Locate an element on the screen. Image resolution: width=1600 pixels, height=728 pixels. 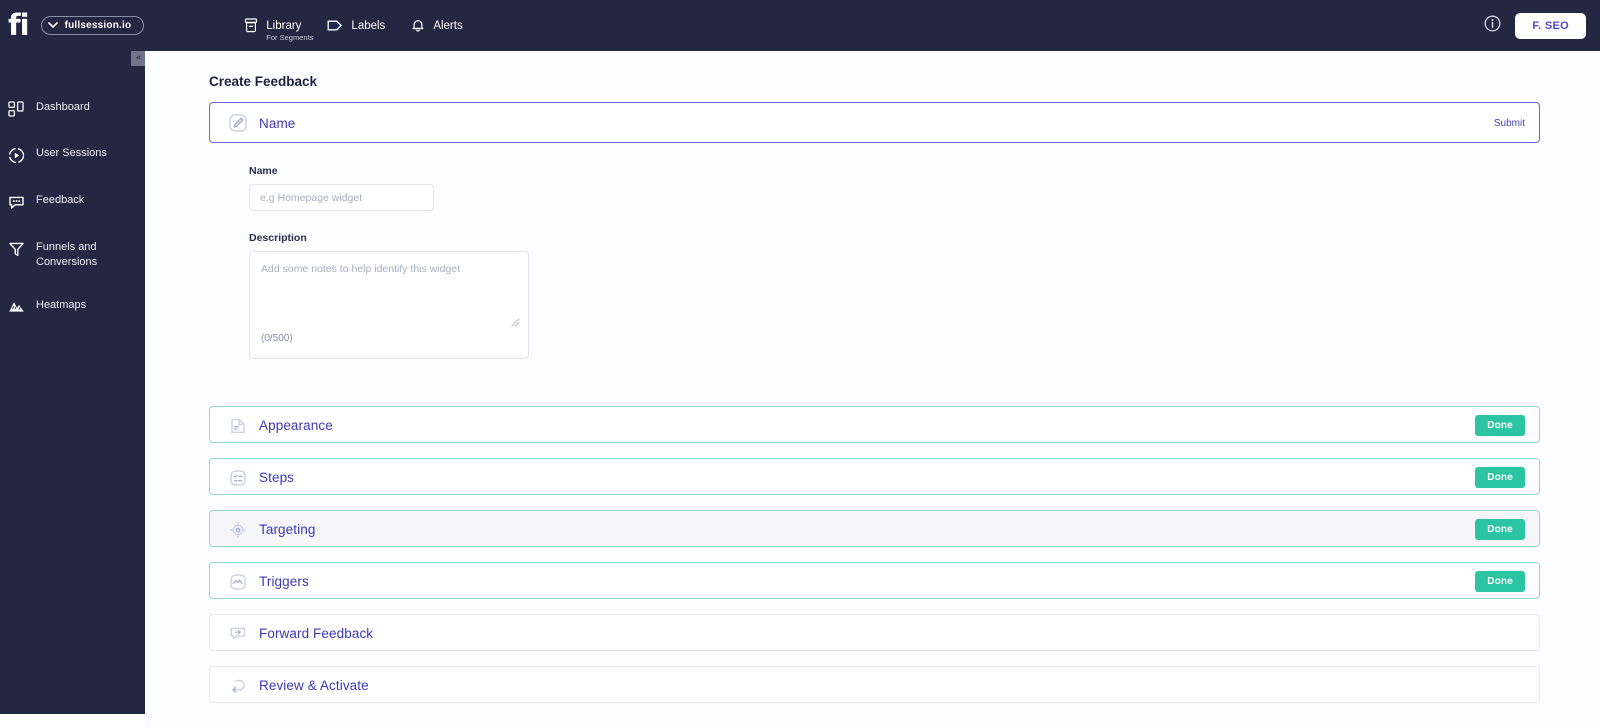
section-header-targeting: Targeting Done is located at coordinates (874, 529).